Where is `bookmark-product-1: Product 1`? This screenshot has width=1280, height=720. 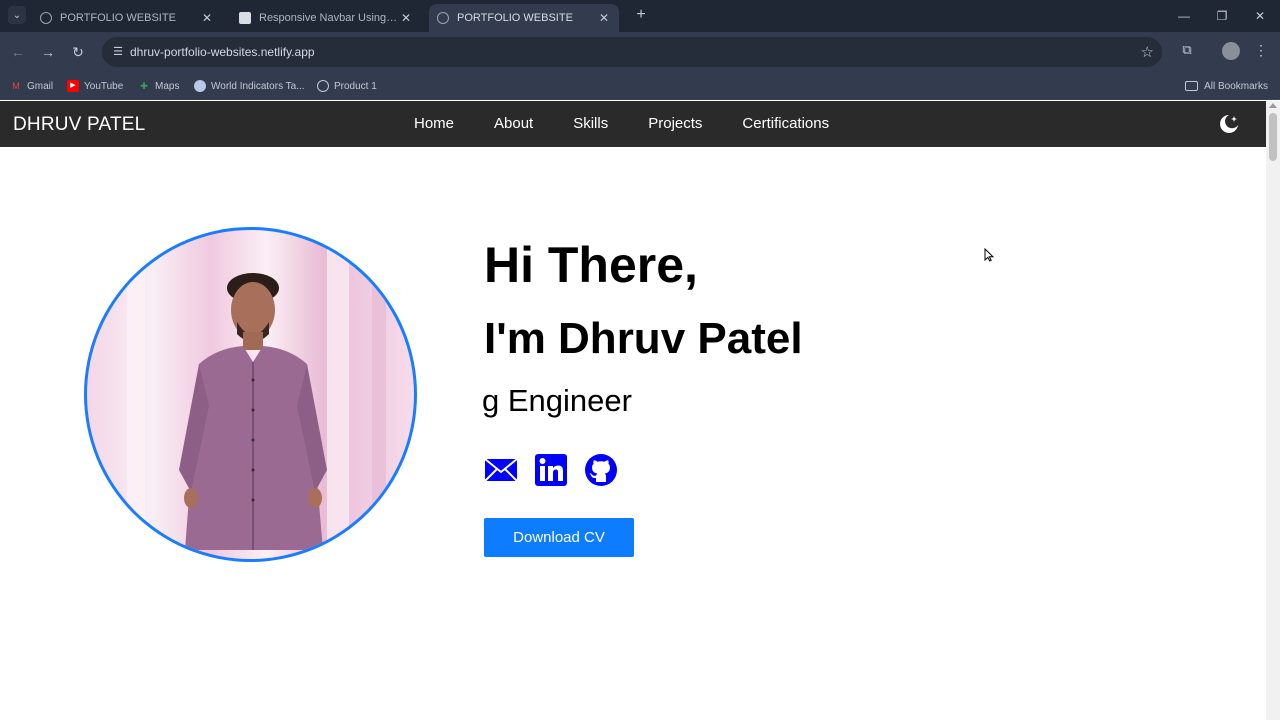 bookmark-product-1: Product 1 is located at coordinates (347, 86).